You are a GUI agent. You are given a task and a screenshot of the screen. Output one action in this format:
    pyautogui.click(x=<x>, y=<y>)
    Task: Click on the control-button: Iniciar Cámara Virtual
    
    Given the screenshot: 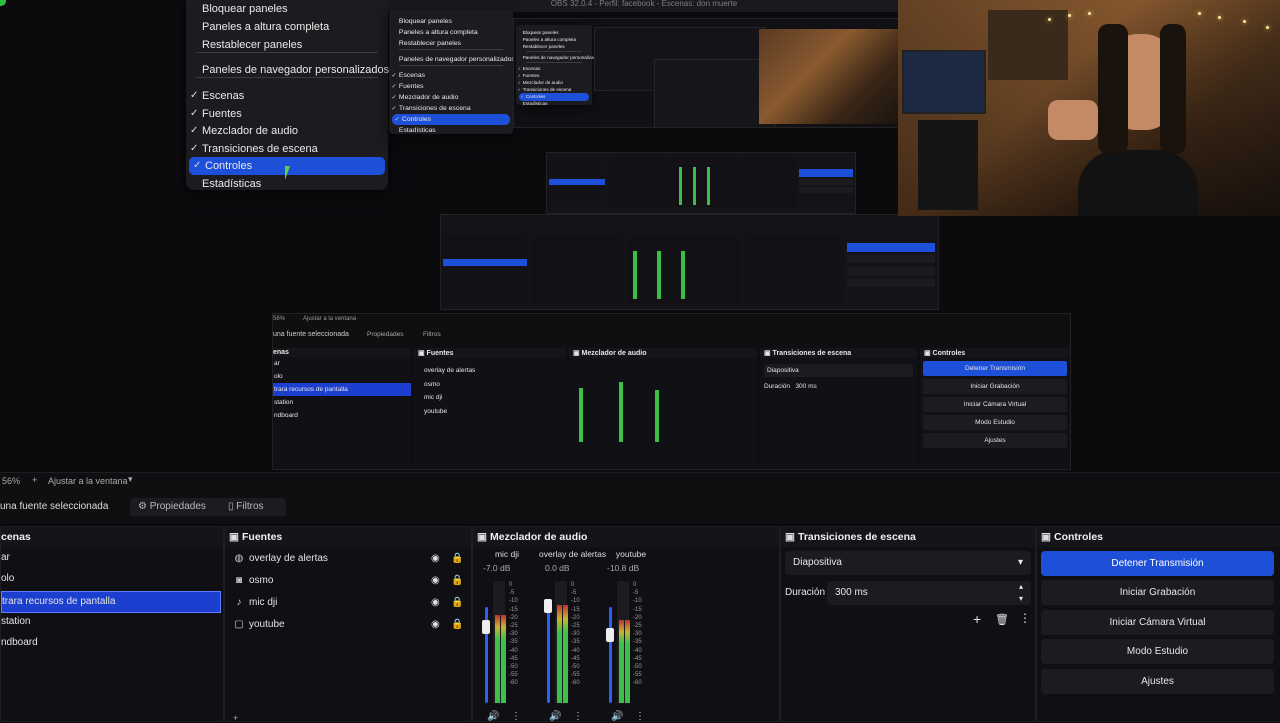 What is the action you would take?
    pyautogui.click(x=1157, y=622)
    